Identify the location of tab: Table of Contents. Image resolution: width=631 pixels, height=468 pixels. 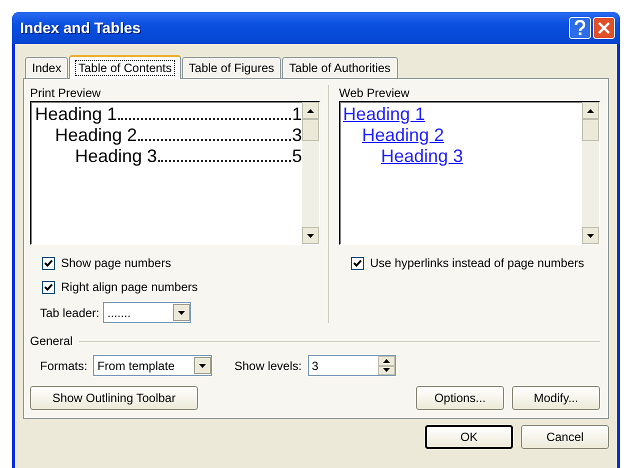
(125, 67).